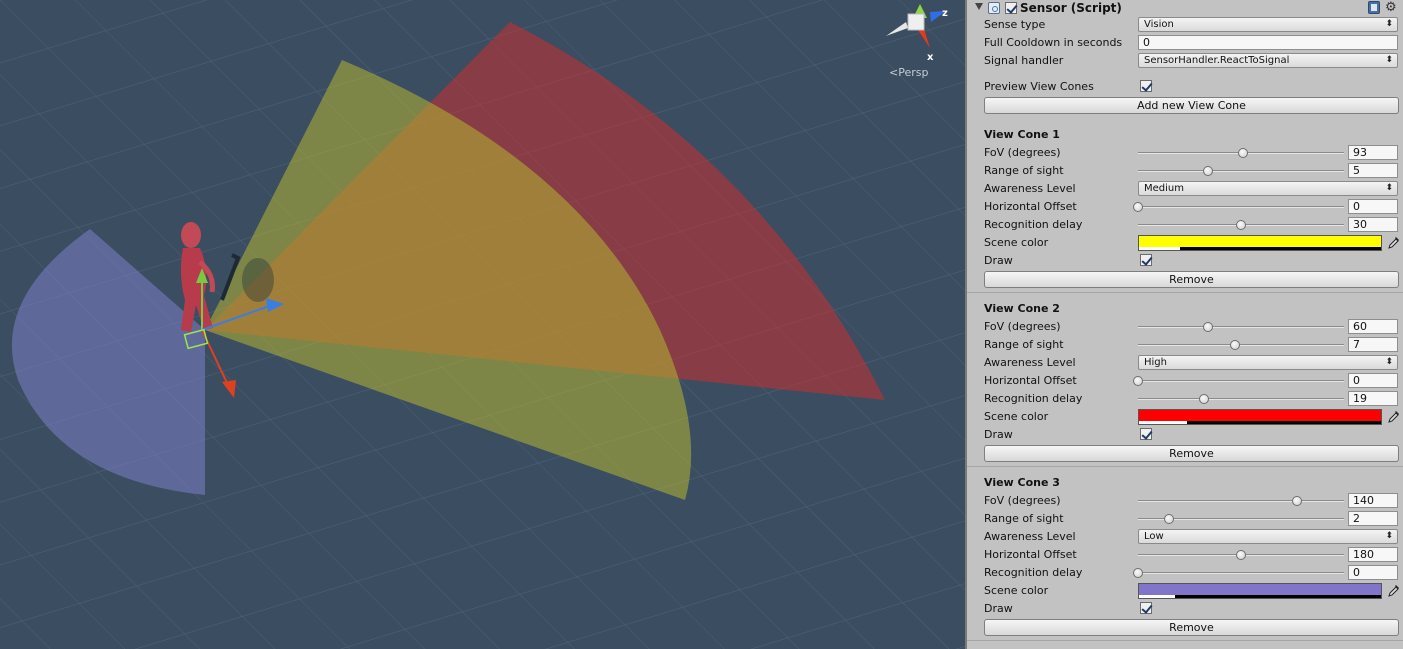 This screenshot has width=1403, height=649. What do you see at coordinates (1157, 596) in the screenshot?
I see `alpha-fill` at bounding box center [1157, 596].